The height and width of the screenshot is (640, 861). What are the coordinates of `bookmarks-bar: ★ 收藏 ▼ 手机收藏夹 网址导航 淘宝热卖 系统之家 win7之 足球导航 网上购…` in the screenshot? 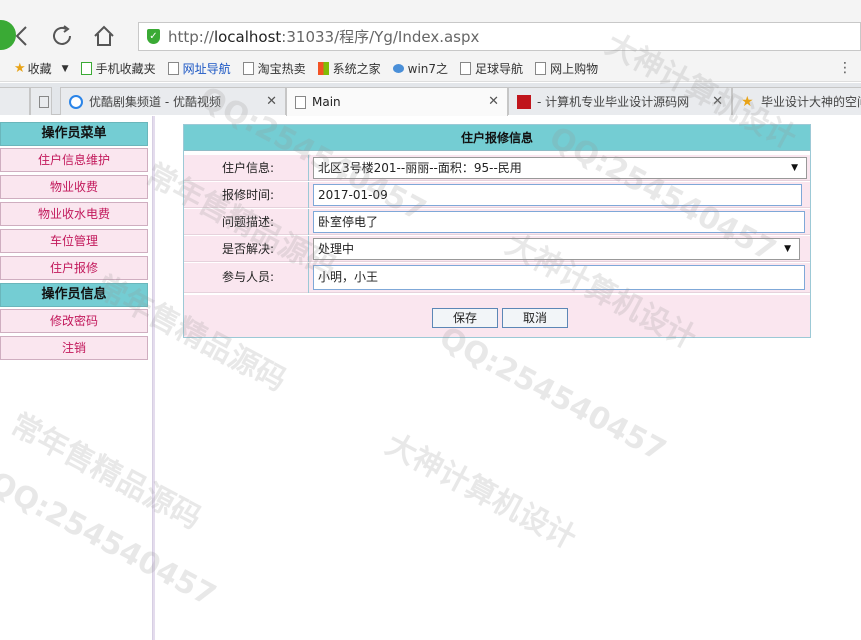 It's located at (430, 69).